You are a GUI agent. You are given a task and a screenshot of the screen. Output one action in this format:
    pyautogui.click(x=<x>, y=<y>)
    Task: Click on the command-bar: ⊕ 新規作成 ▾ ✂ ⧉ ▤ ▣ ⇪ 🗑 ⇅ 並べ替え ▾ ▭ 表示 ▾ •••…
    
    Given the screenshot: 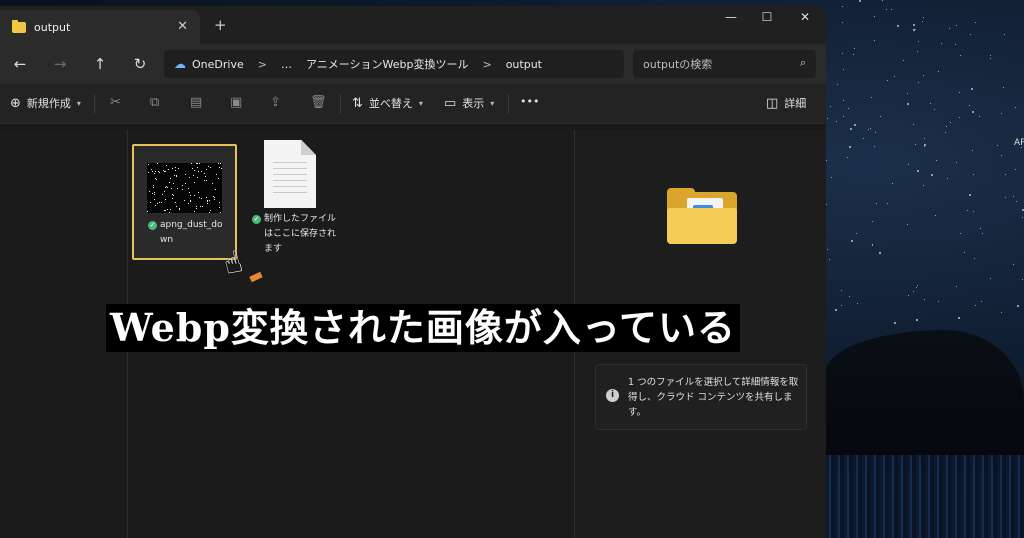 What is the action you would take?
    pyautogui.click(x=413, y=104)
    